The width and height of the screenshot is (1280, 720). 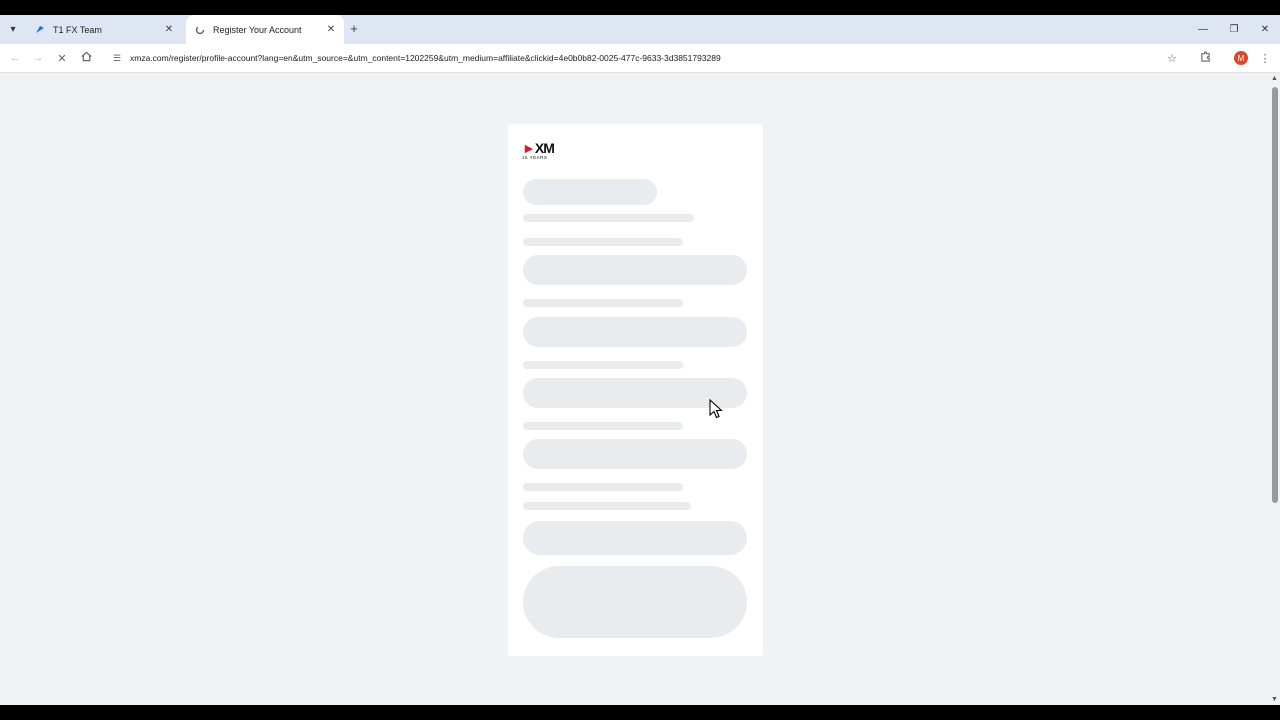 I want to click on minimize-icon: —, so click(x=1203, y=29).